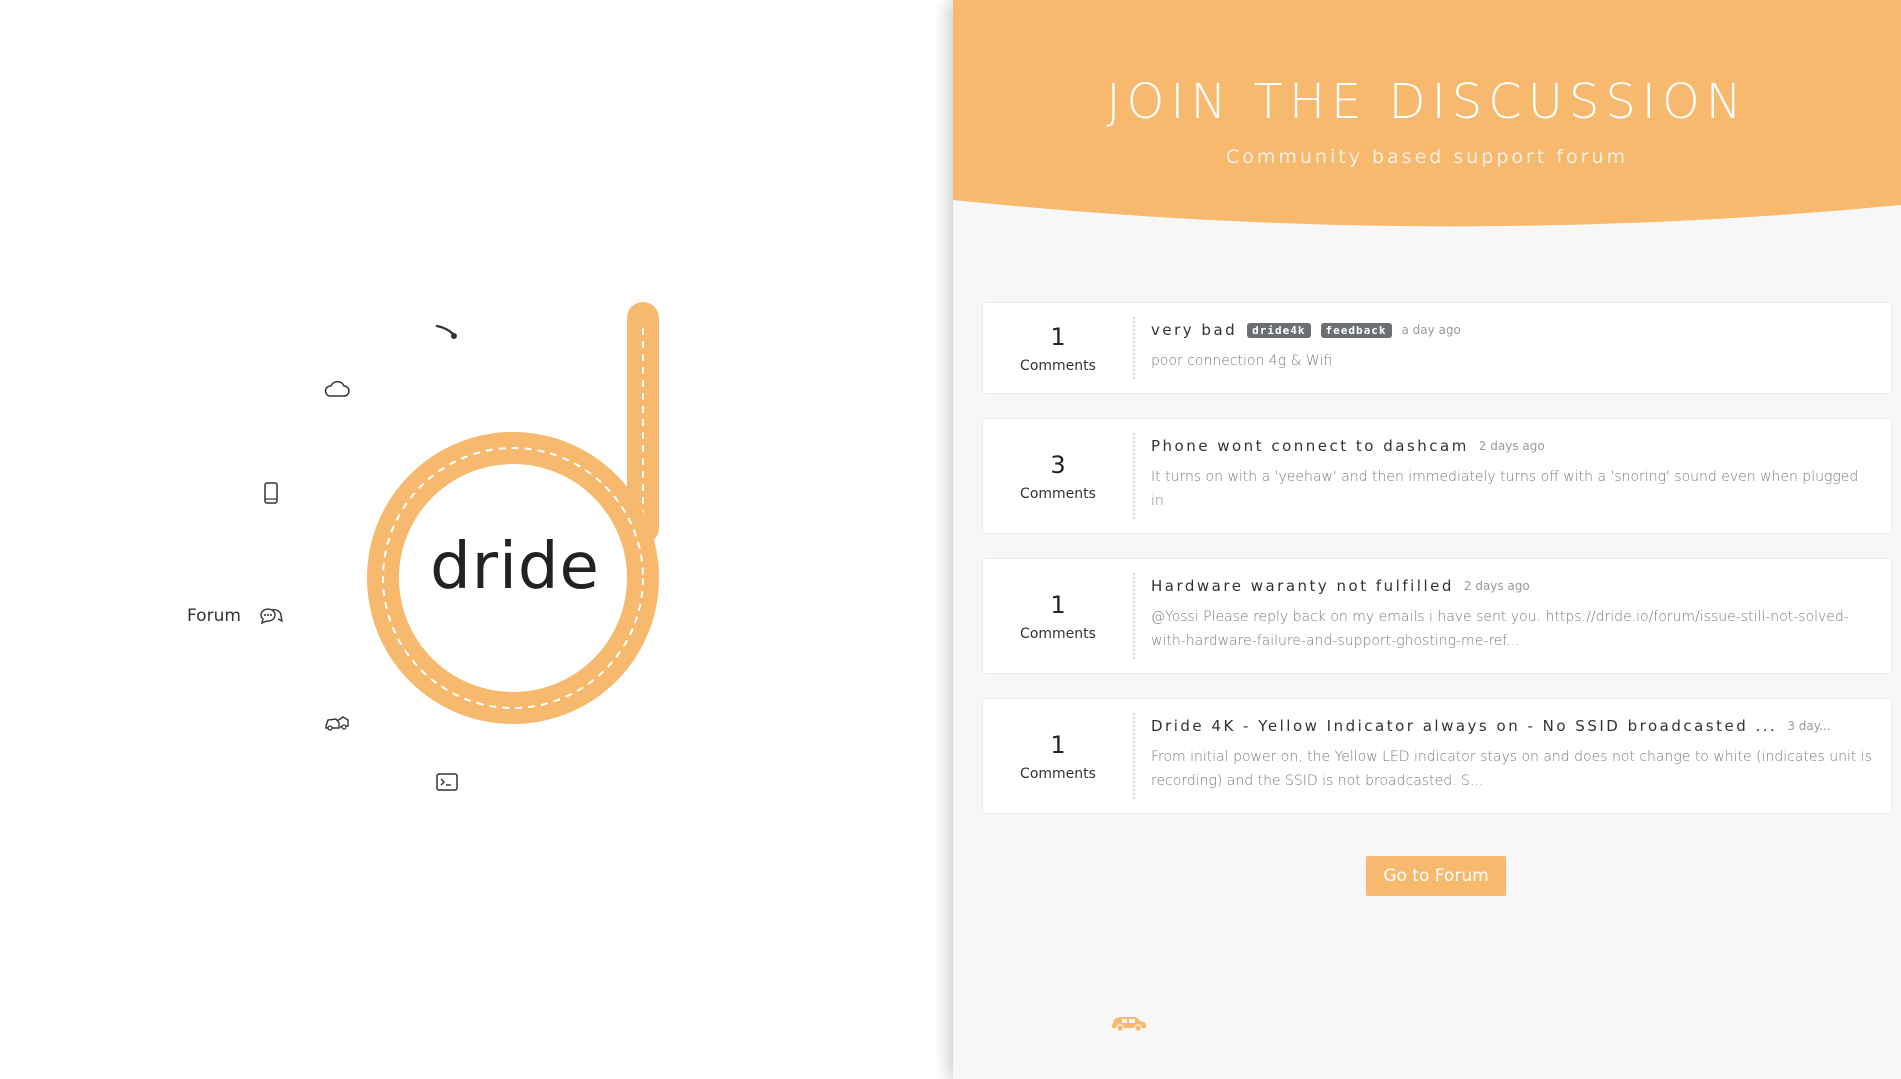  Describe the element at coordinates (271, 616) in the screenshot. I see `forum-icon` at that location.